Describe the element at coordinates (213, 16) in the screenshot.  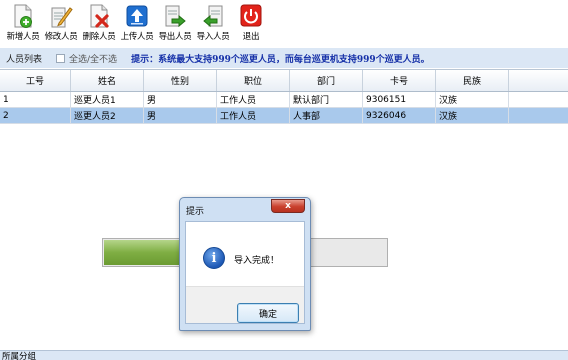
I see `import-icon` at that location.